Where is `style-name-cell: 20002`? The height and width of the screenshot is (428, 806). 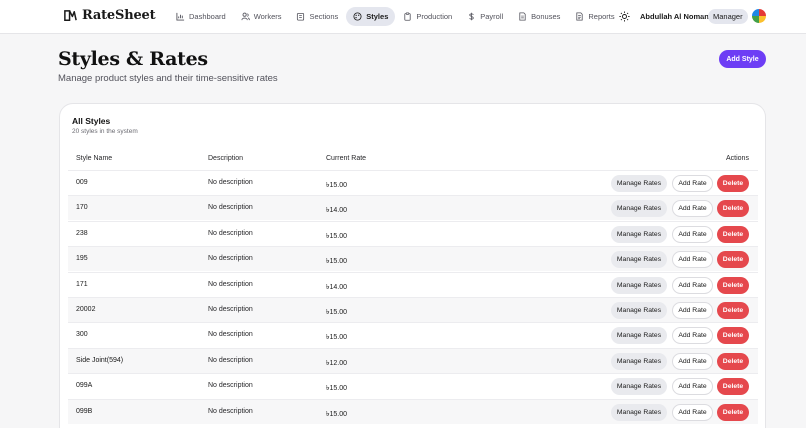 style-name-cell: 20002 is located at coordinates (86, 309).